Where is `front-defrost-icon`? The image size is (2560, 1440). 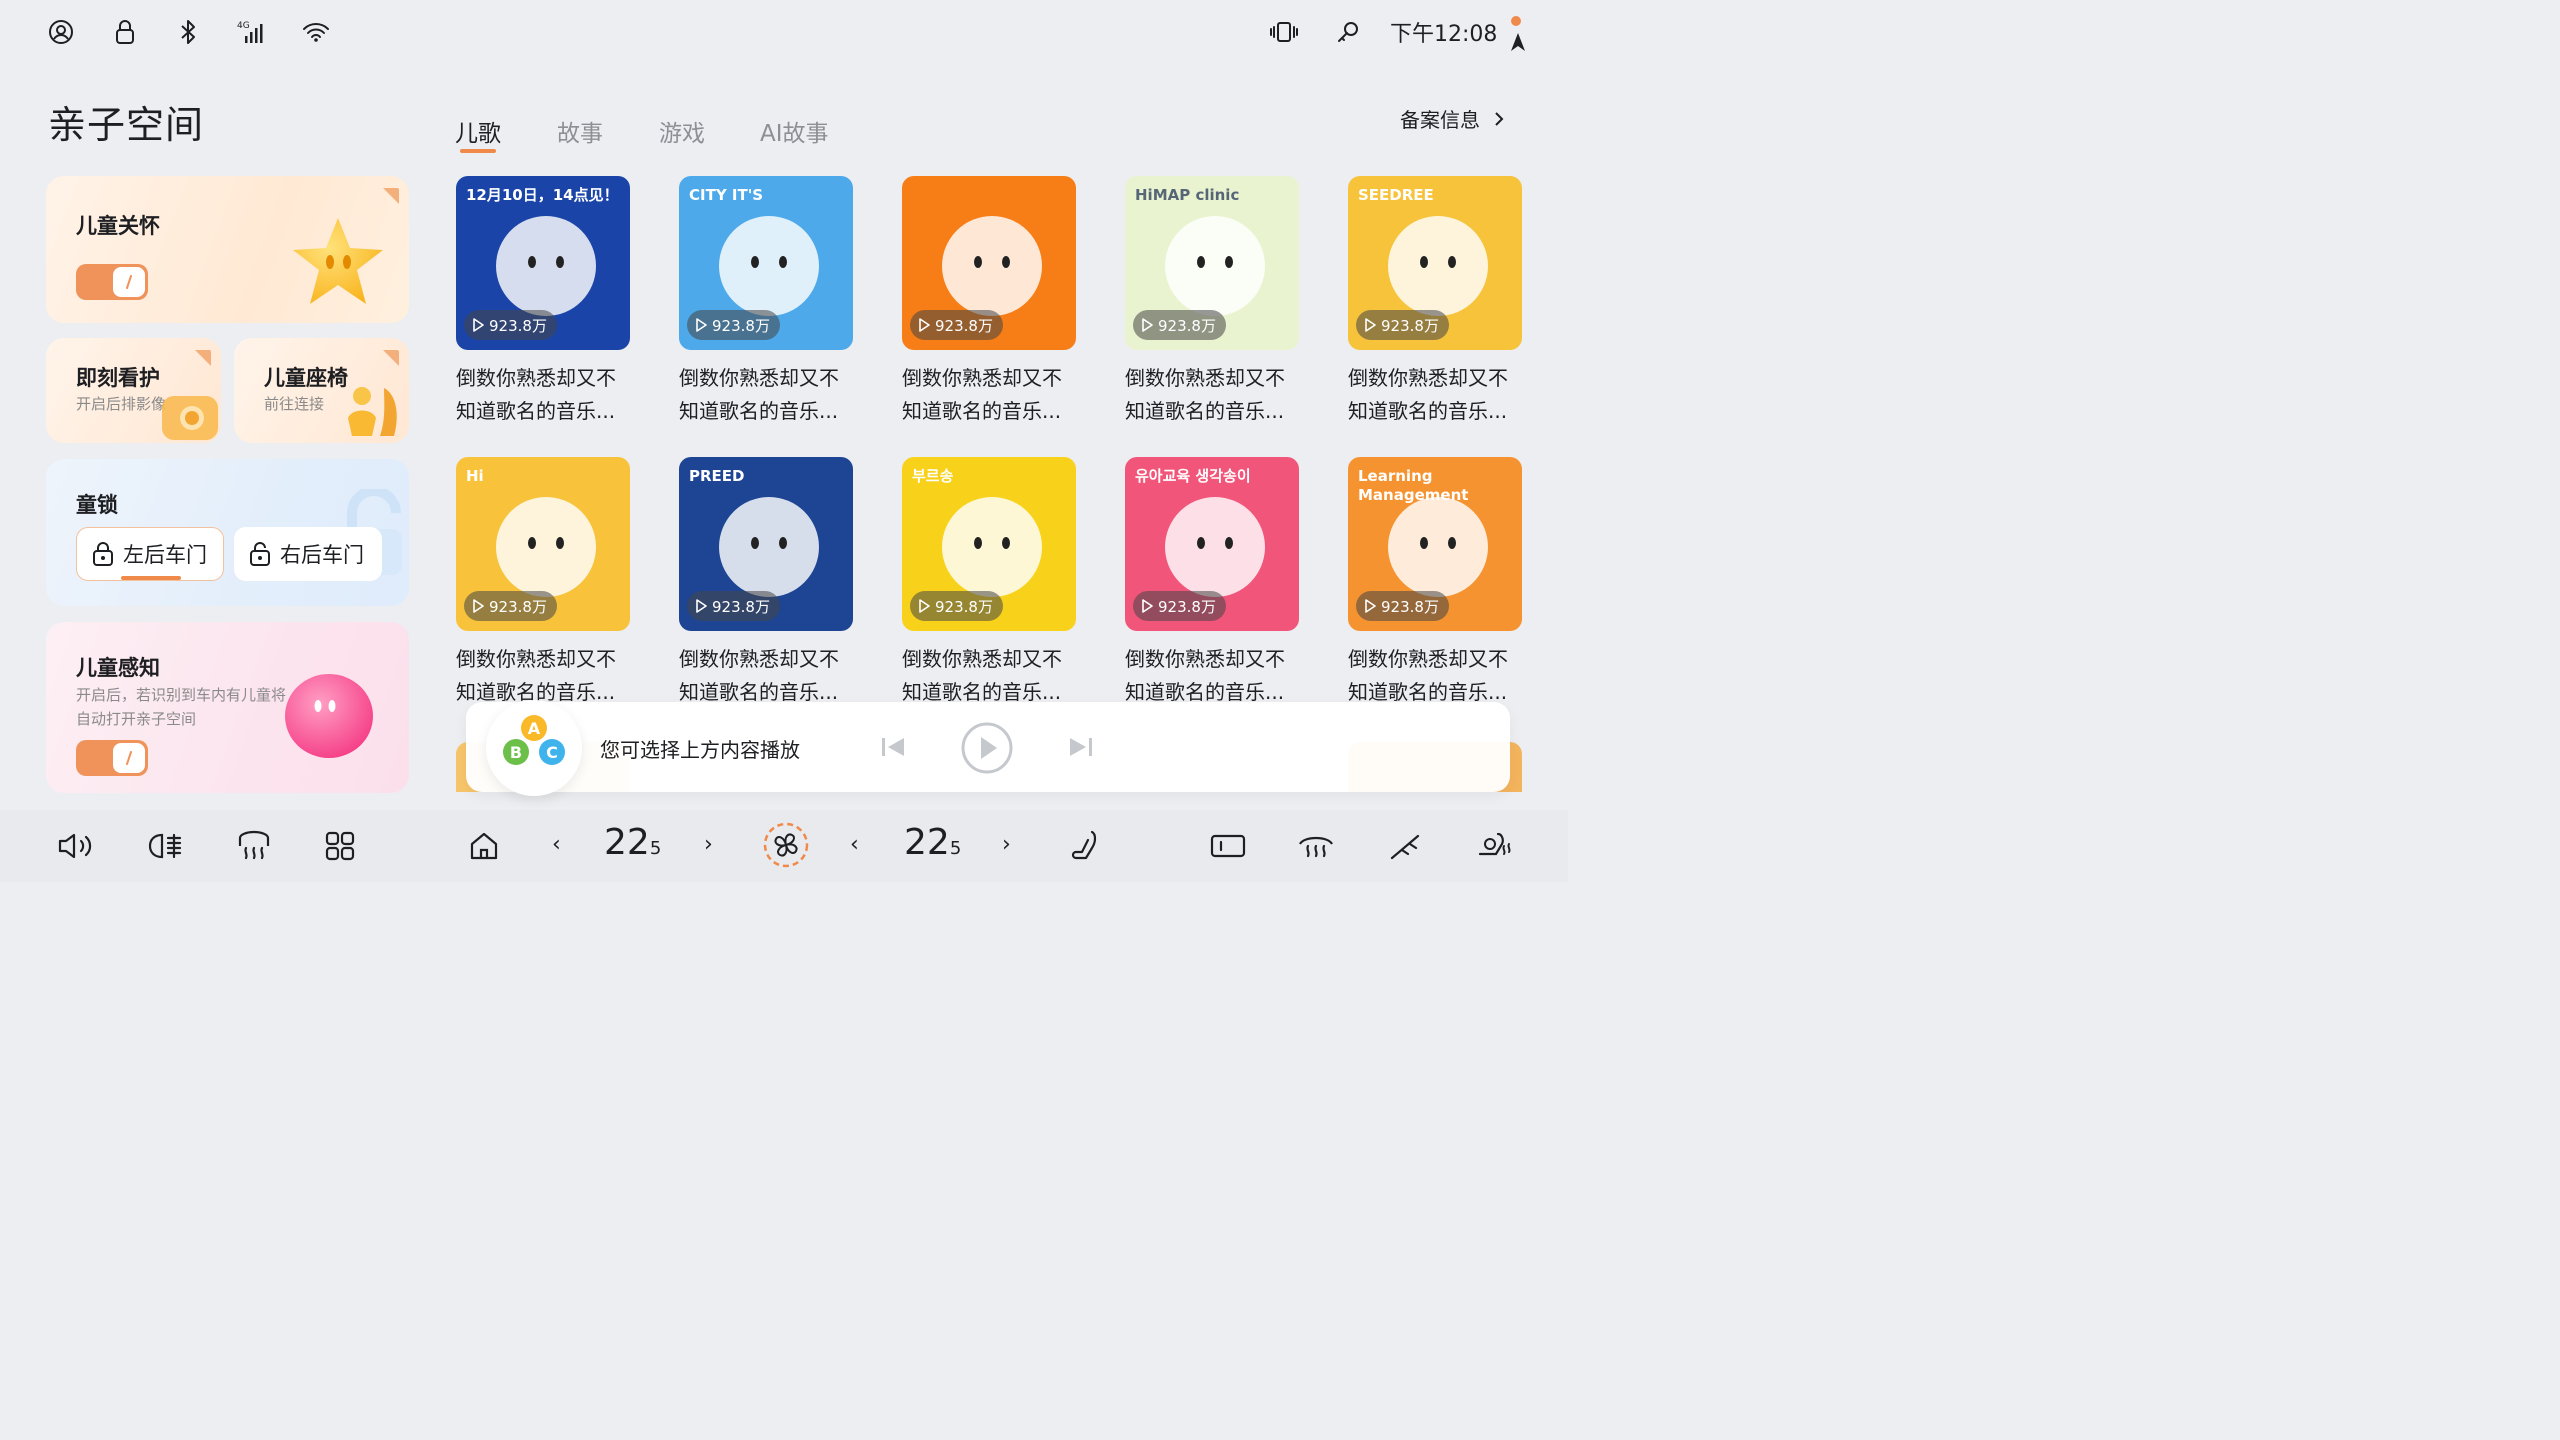 front-defrost-icon is located at coordinates (1316, 846).